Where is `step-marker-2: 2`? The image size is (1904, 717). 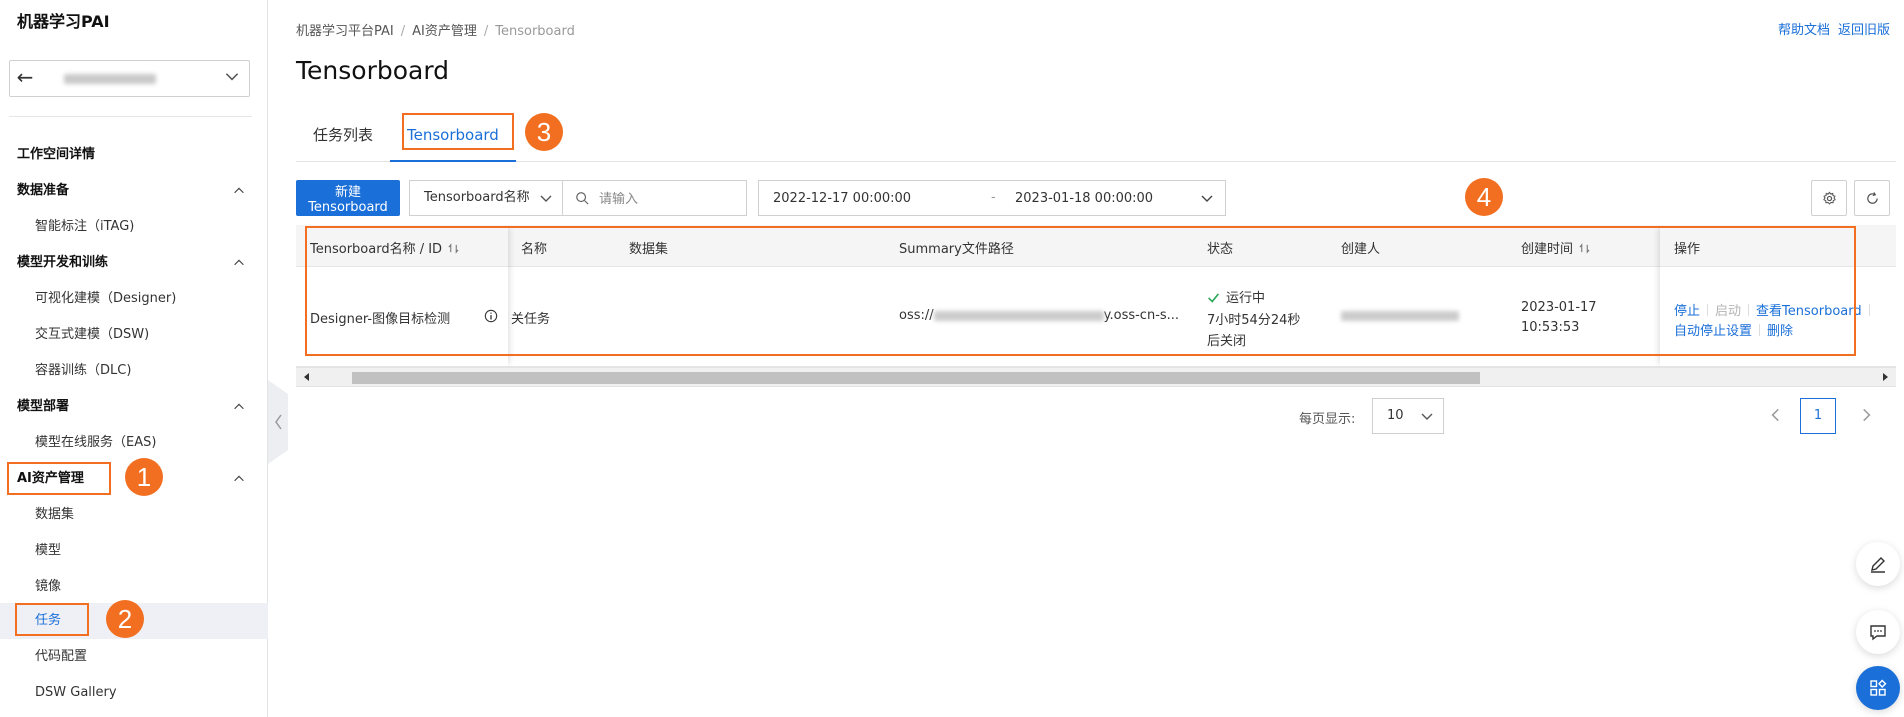
step-marker-2: 2 is located at coordinates (125, 619).